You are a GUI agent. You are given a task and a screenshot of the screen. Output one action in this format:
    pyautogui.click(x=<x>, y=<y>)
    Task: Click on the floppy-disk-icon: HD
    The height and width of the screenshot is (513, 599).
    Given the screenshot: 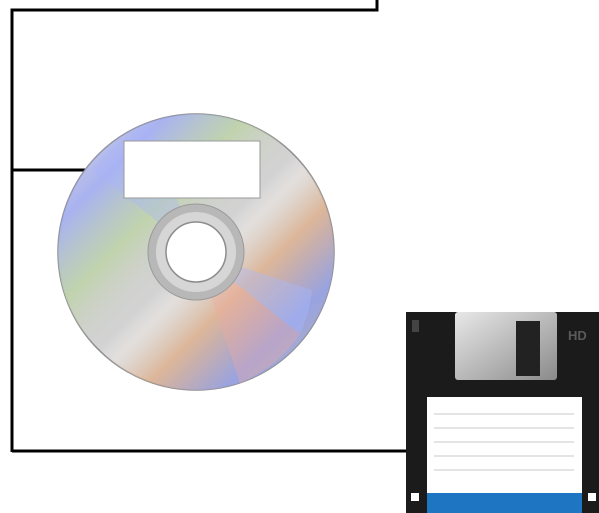 What is the action you would take?
    pyautogui.click(x=502, y=412)
    